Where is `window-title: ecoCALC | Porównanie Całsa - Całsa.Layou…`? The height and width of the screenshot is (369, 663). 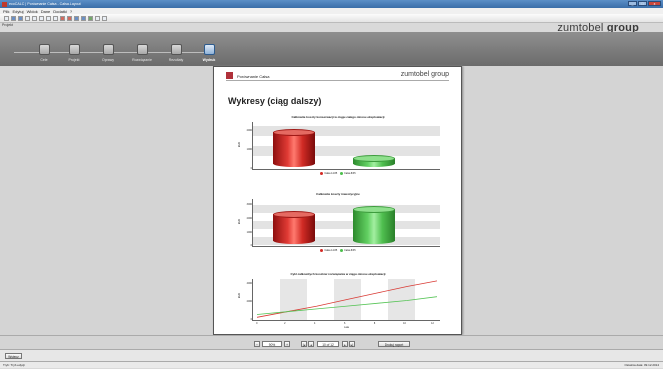 window-title: ecoCALC | Porównanie Całsa - Całsa.Layou… is located at coordinates (45, 4).